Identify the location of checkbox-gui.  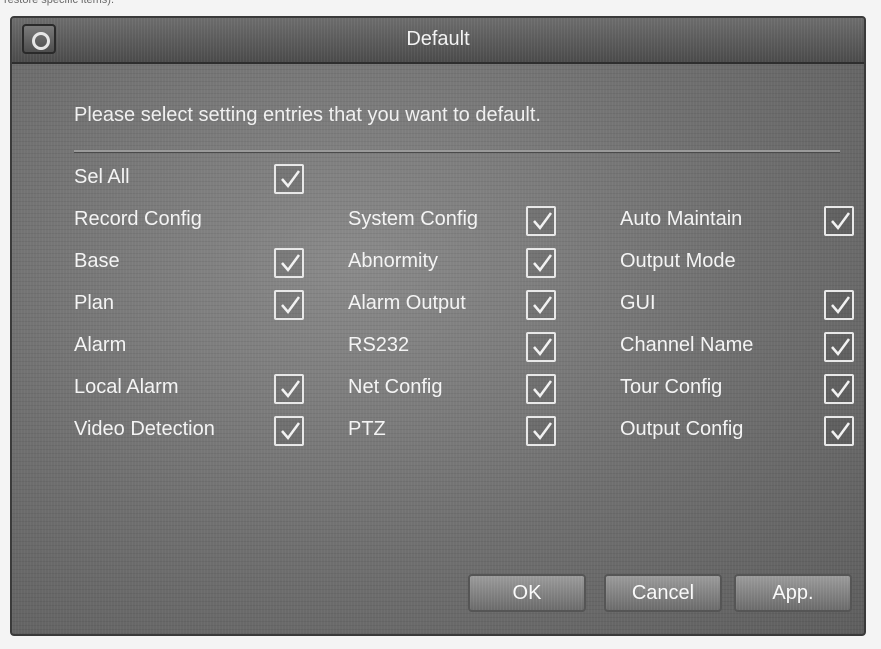
(839, 305).